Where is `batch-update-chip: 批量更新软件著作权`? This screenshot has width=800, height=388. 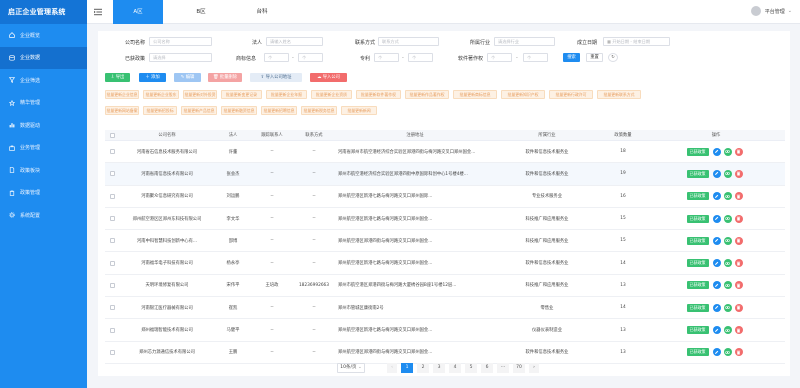 batch-update-chip: 批量更新软件著作权 is located at coordinates (378, 94).